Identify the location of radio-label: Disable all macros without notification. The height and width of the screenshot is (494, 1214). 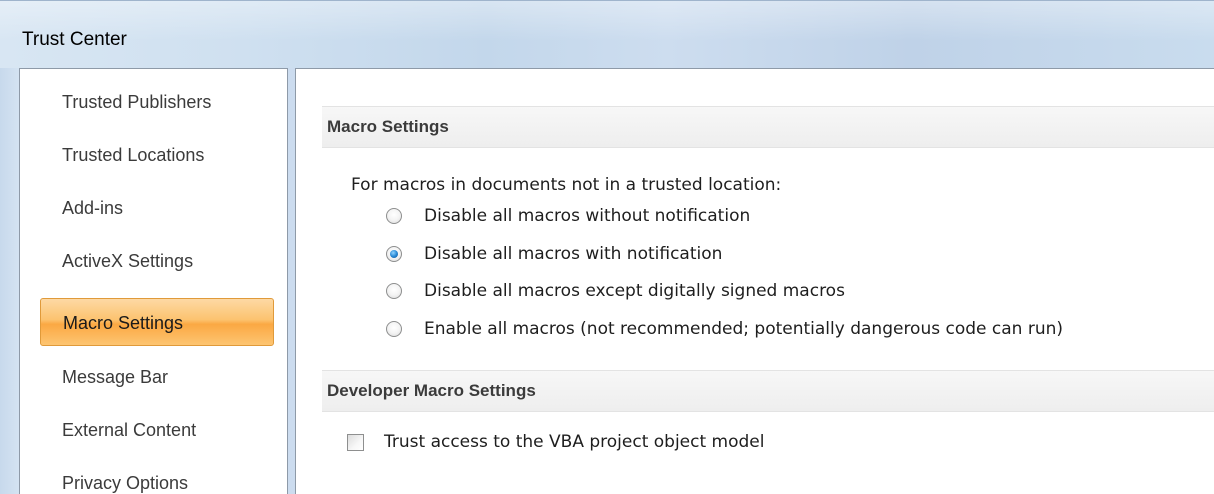
(587, 216).